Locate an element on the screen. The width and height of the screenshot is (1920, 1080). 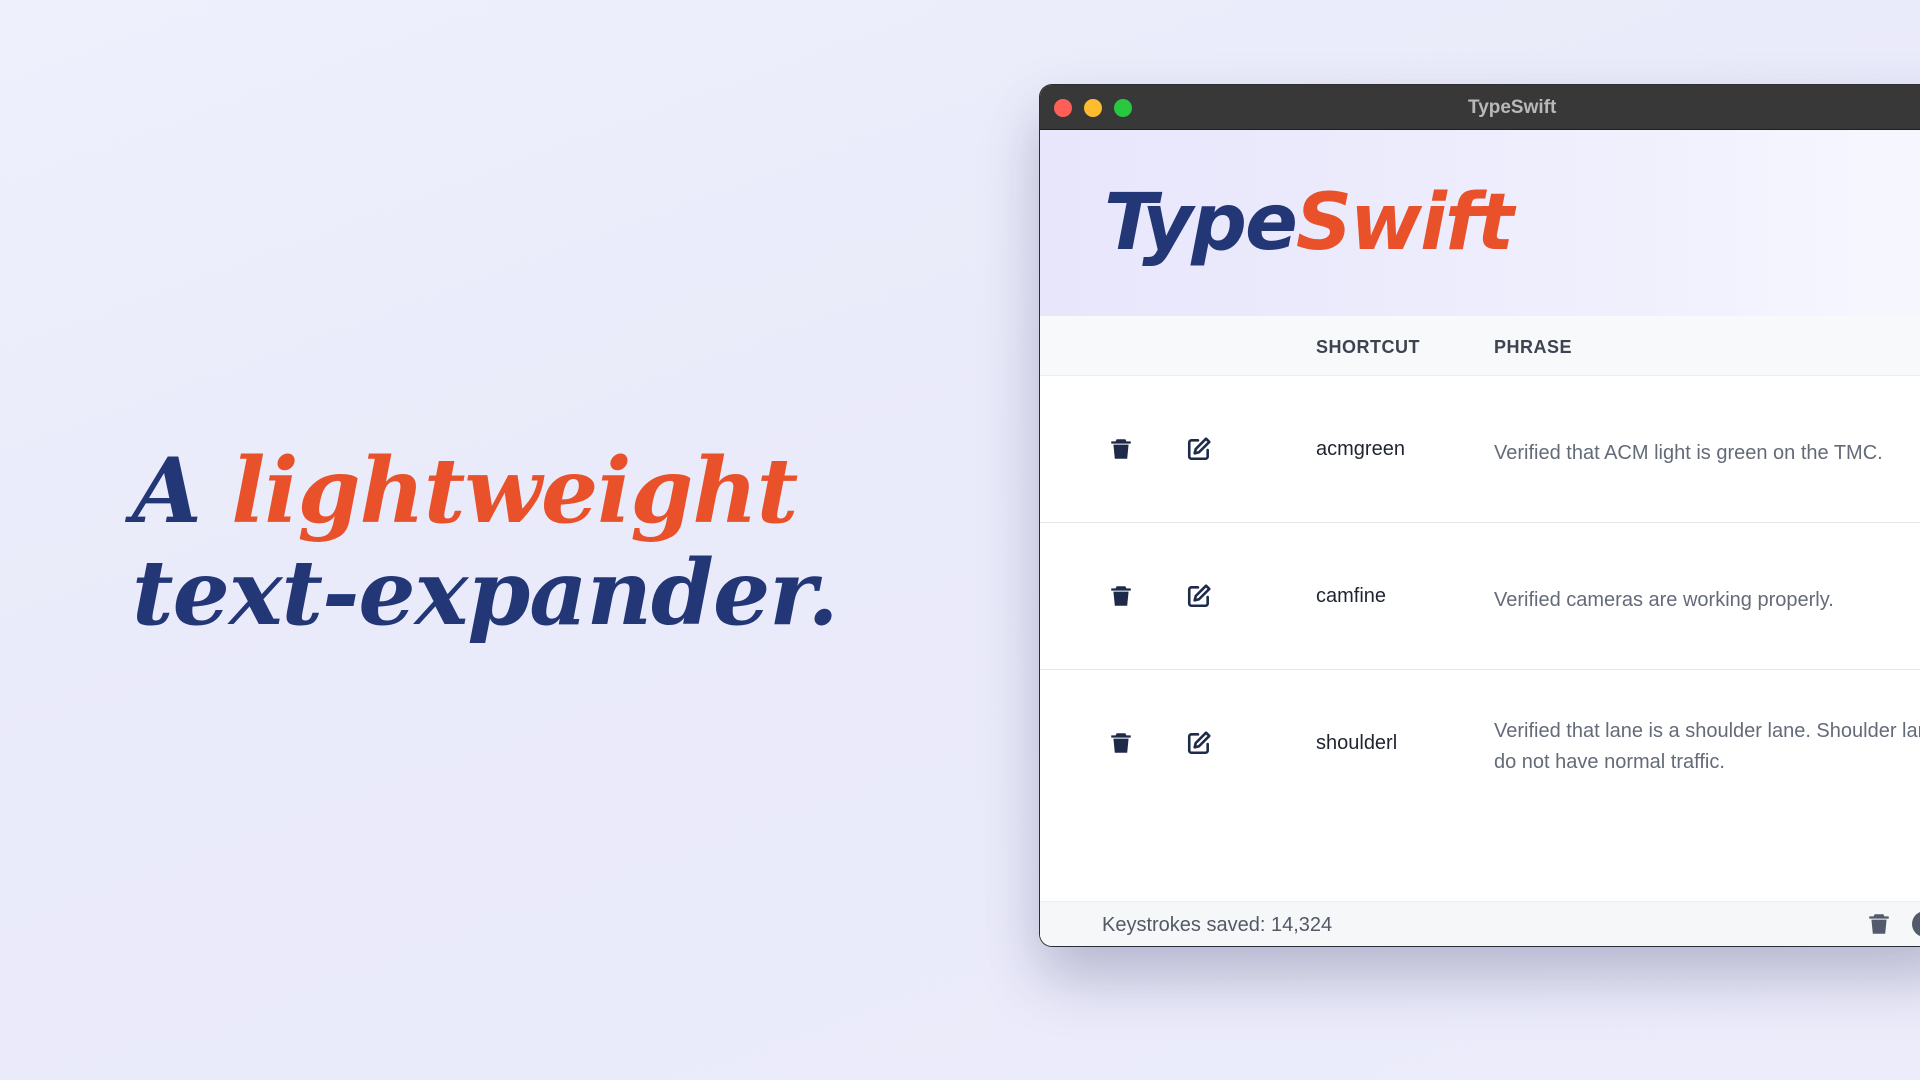
status-bar: Keystrokes saved: 14,324 is located at coordinates (1480, 923).